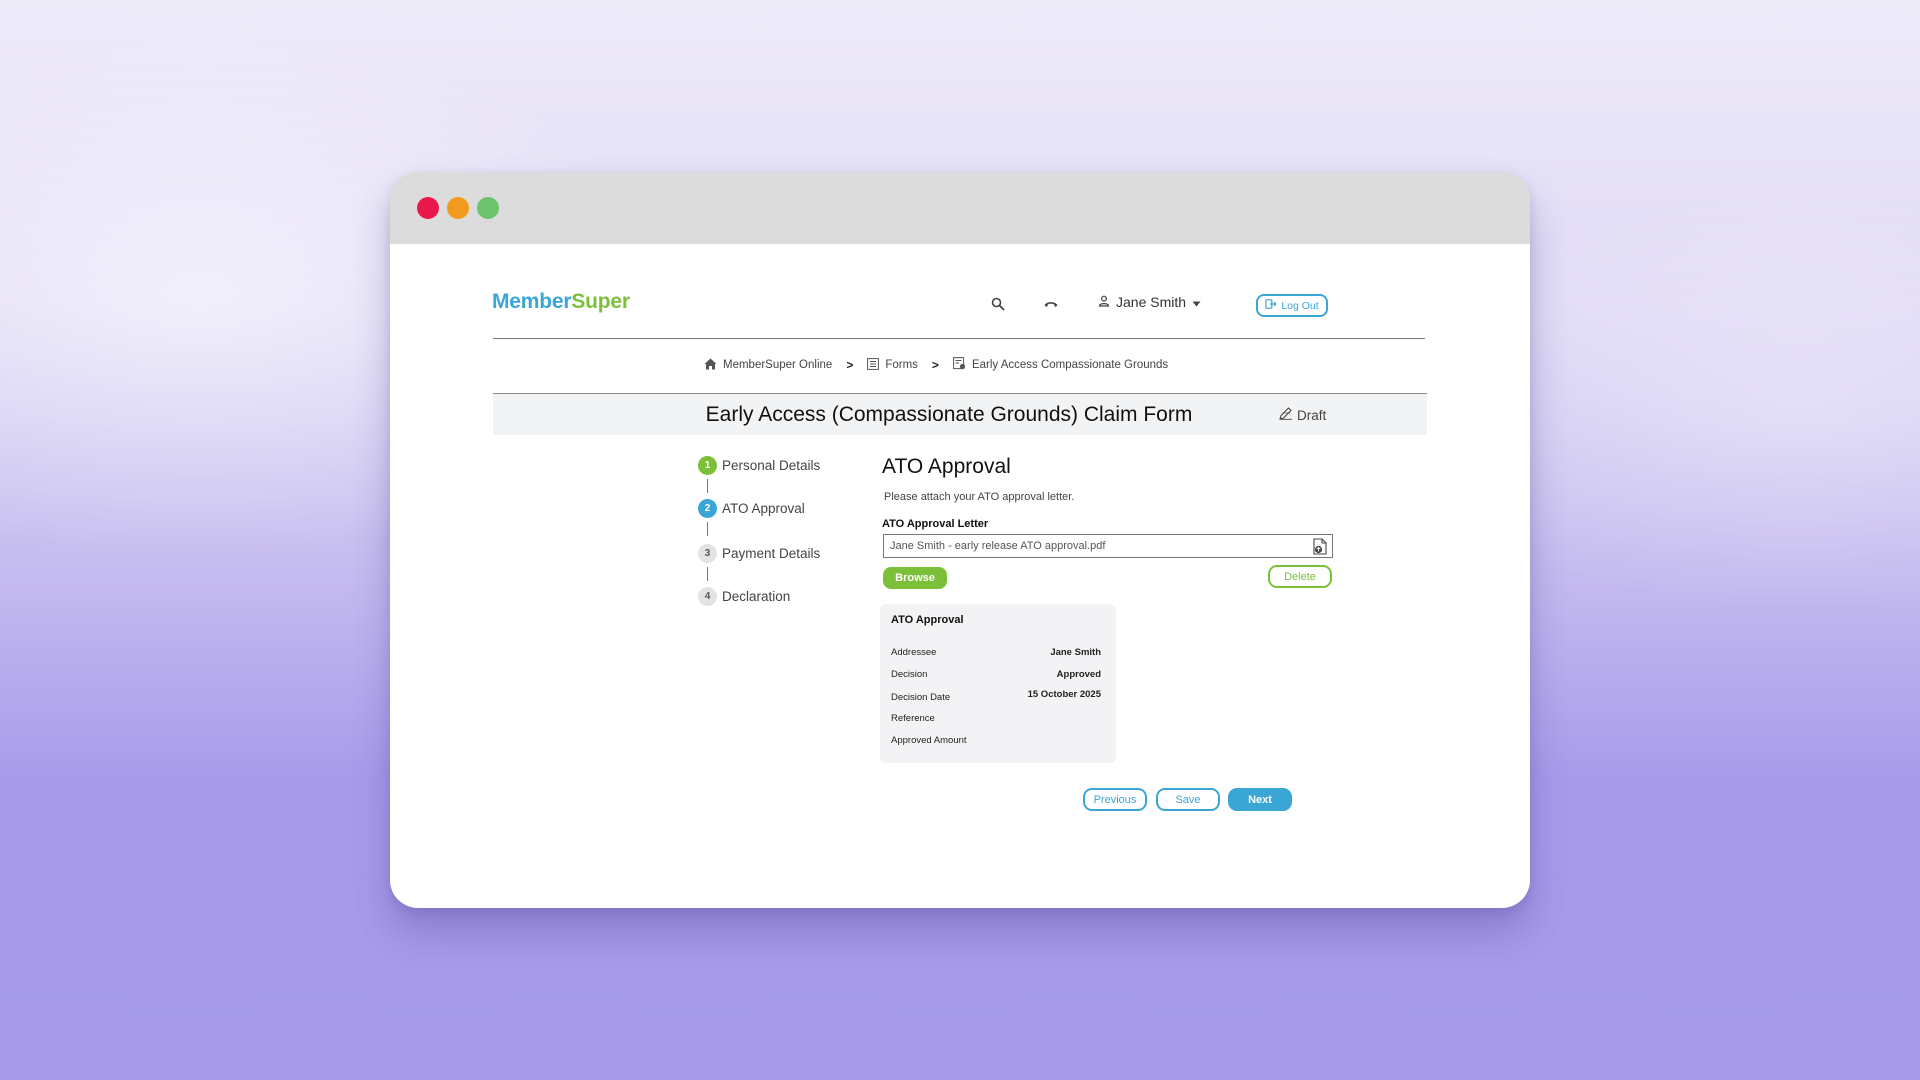  What do you see at coordinates (488, 208) in the screenshot?
I see `maximize-window-button` at bounding box center [488, 208].